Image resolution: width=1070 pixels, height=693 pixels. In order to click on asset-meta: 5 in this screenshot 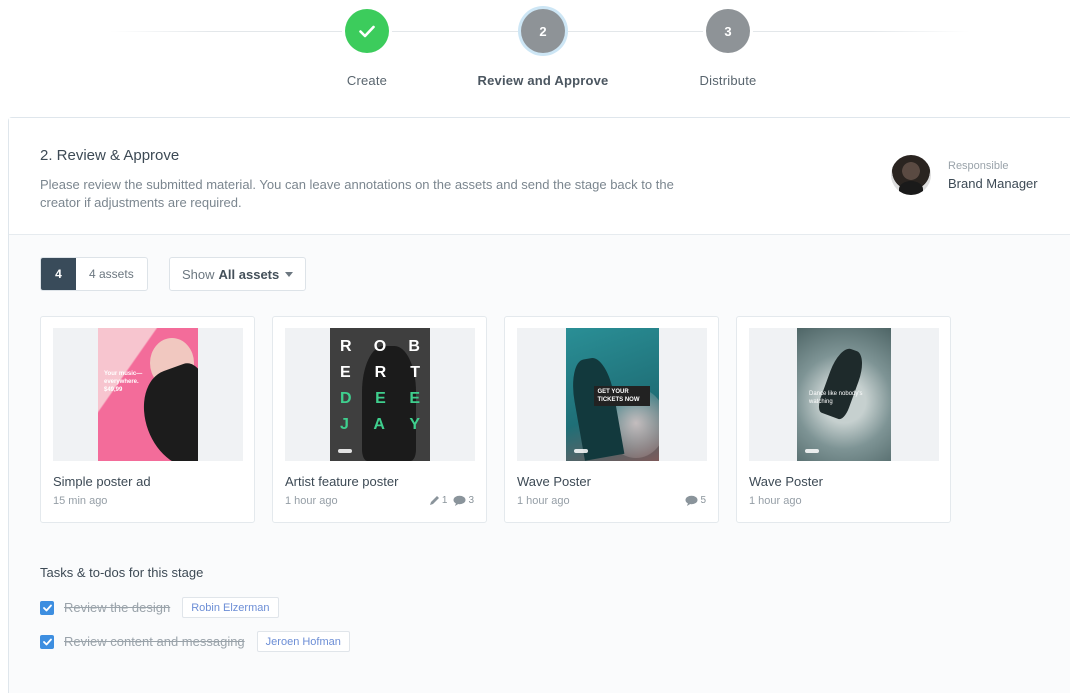, I will do `click(695, 500)`.